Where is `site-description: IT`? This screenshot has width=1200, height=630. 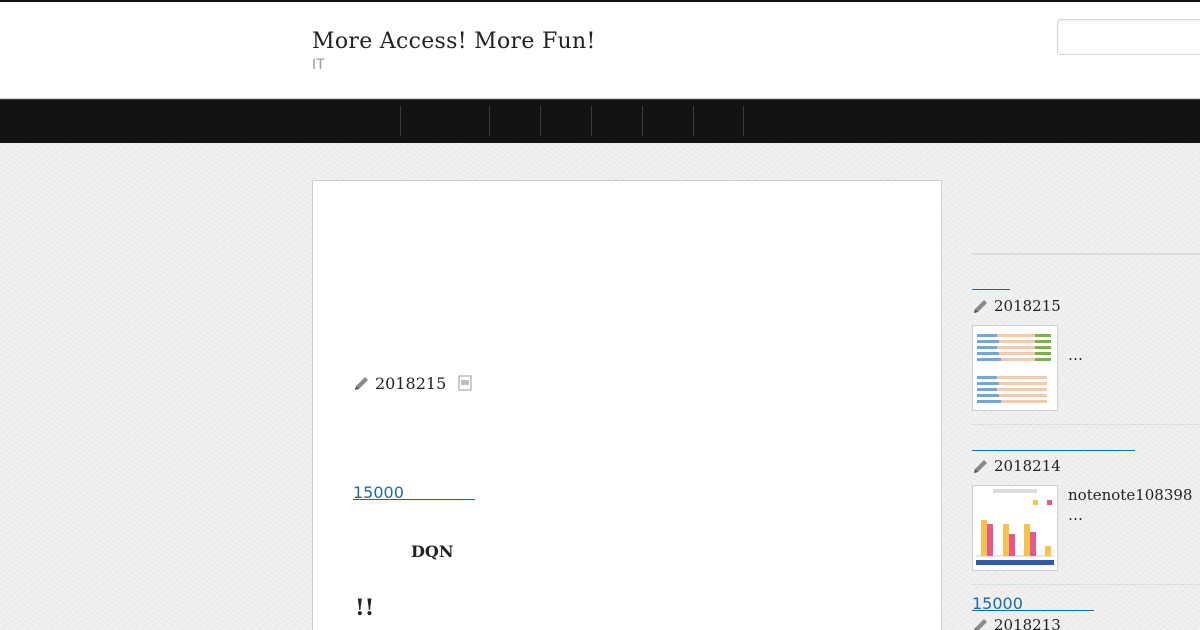 site-description: IT is located at coordinates (318, 65).